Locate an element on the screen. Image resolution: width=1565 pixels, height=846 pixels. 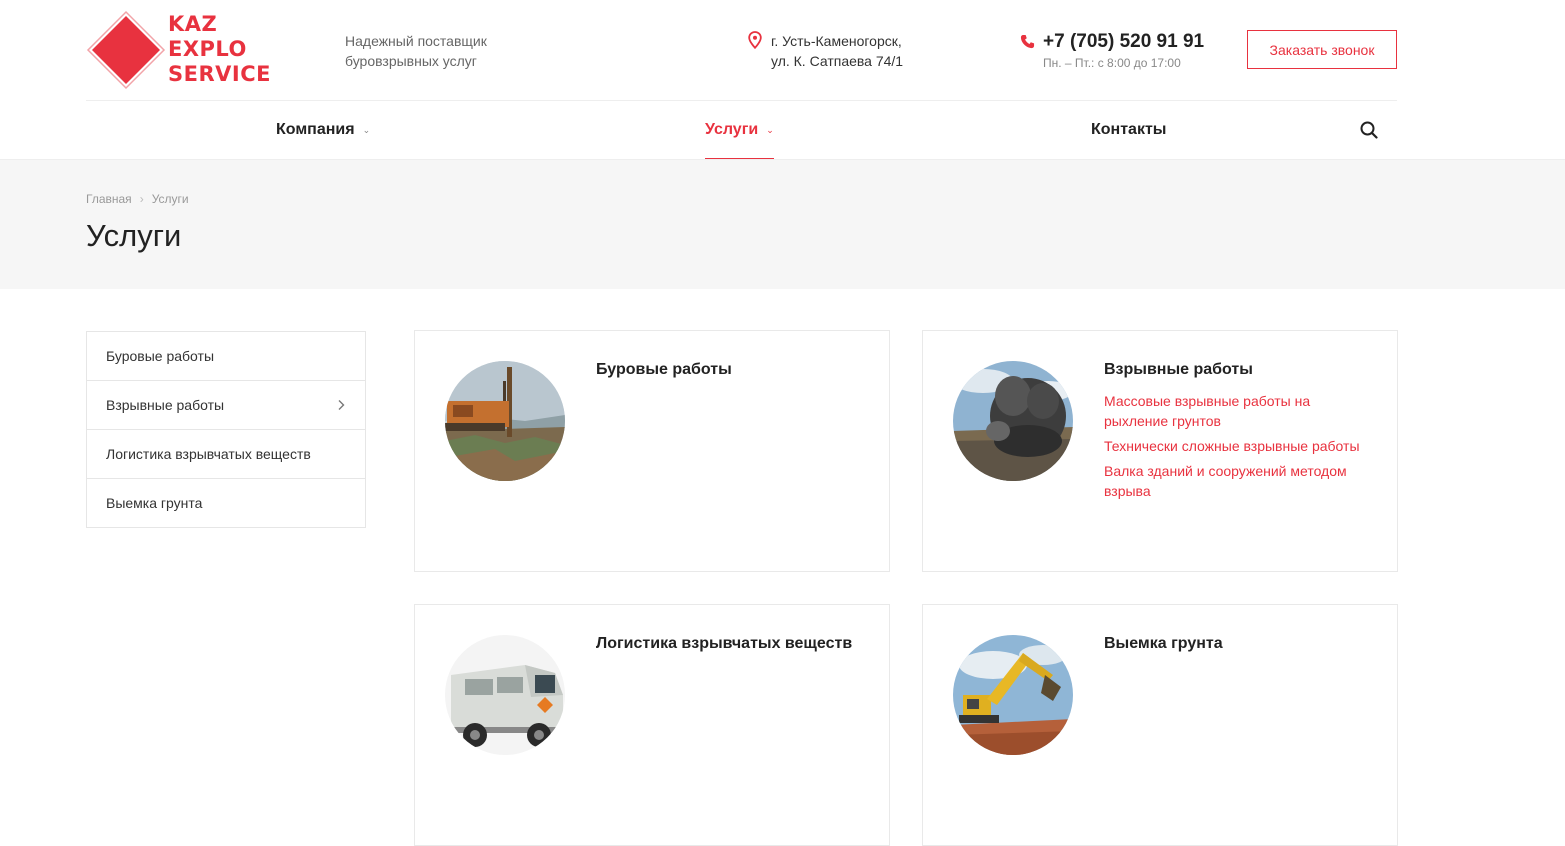
work-hours: Пн. – Пт.: с 8:00 до 17:00 is located at coordinates (1112, 63).